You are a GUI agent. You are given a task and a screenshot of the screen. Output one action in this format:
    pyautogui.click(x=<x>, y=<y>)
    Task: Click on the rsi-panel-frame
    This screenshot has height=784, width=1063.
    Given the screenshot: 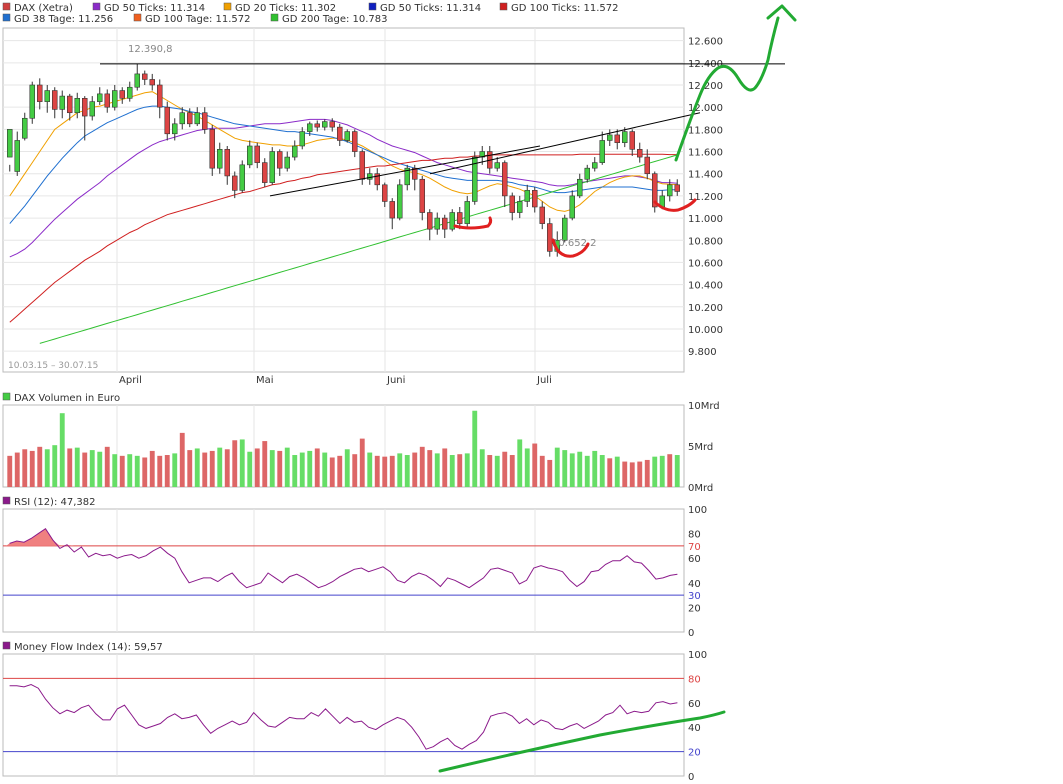 What is the action you would take?
    pyautogui.click(x=343, y=570)
    